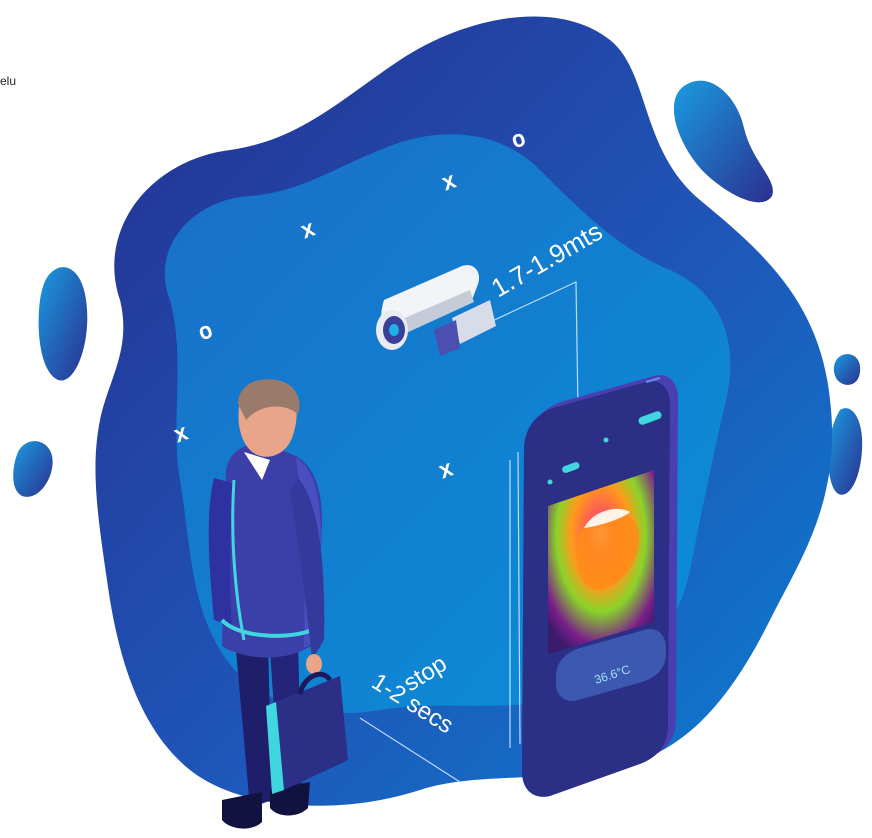 The height and width of the screenshot is (838, 872). I want to click on blob-top-right, so click(723, 141).